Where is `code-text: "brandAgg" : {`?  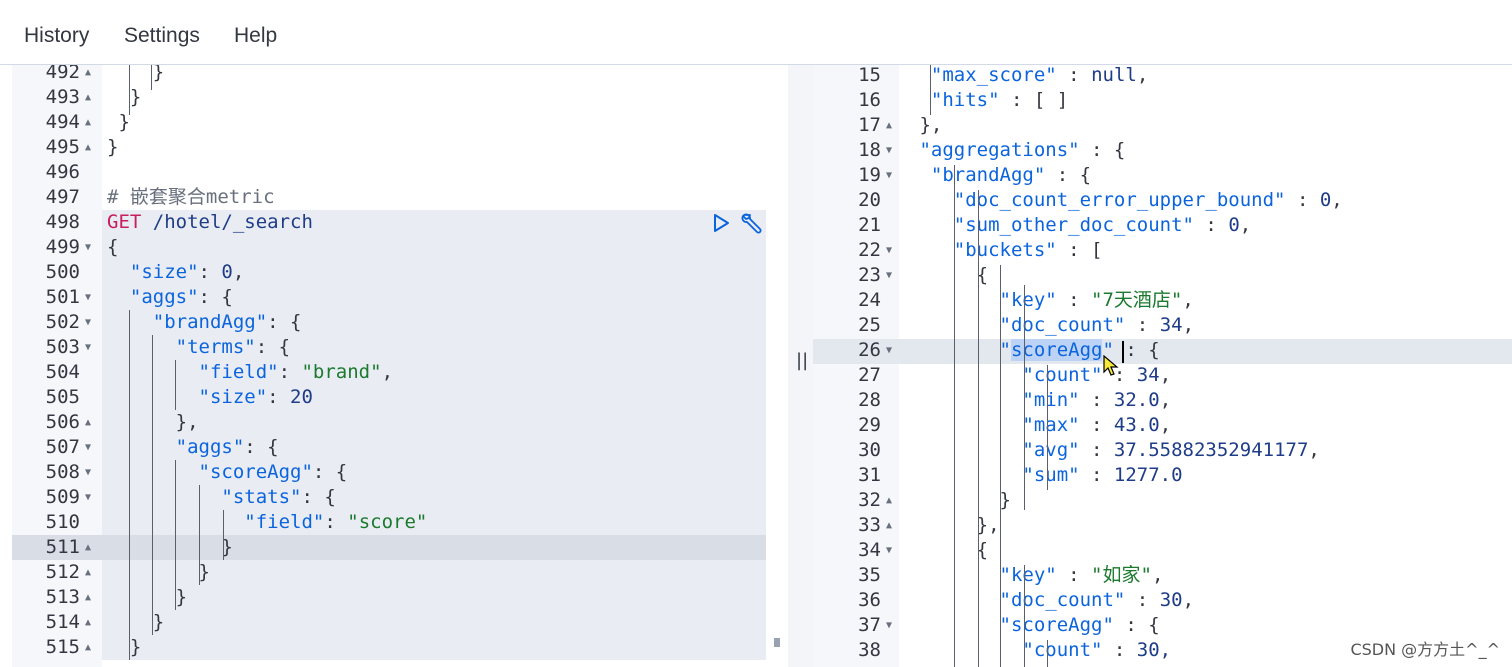
code-text: "brandAgg" : { is located at coordinates (1011, 175).